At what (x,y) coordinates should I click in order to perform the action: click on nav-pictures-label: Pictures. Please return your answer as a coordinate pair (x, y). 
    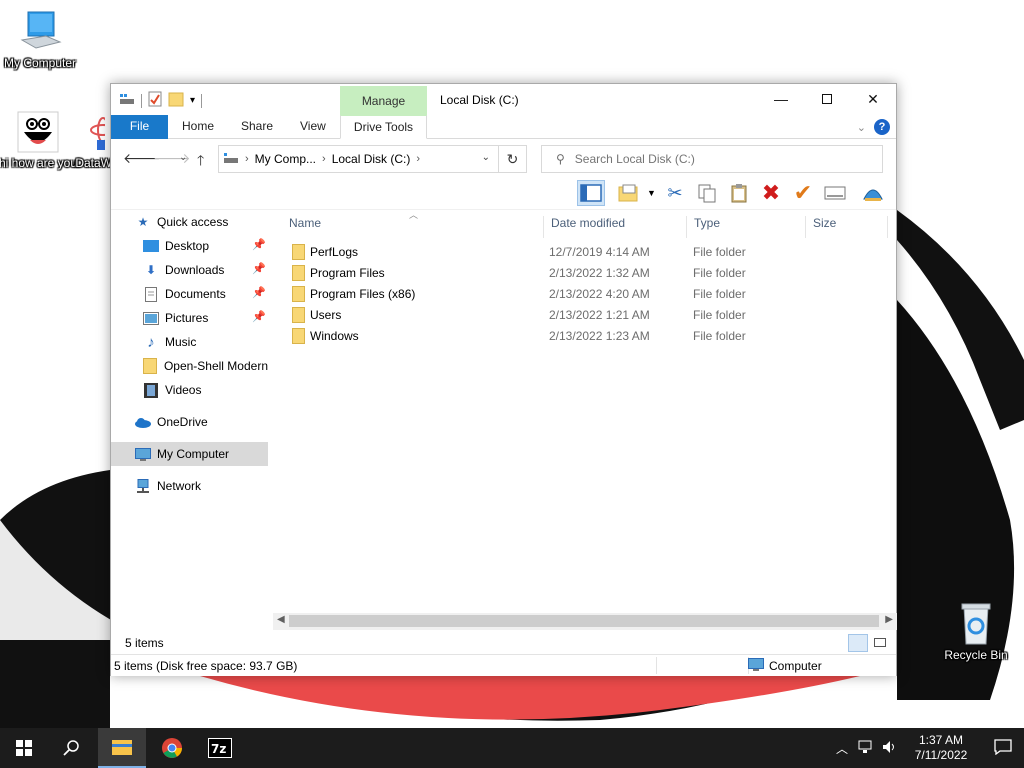
    Looking at the image, I should click on (187, 318).